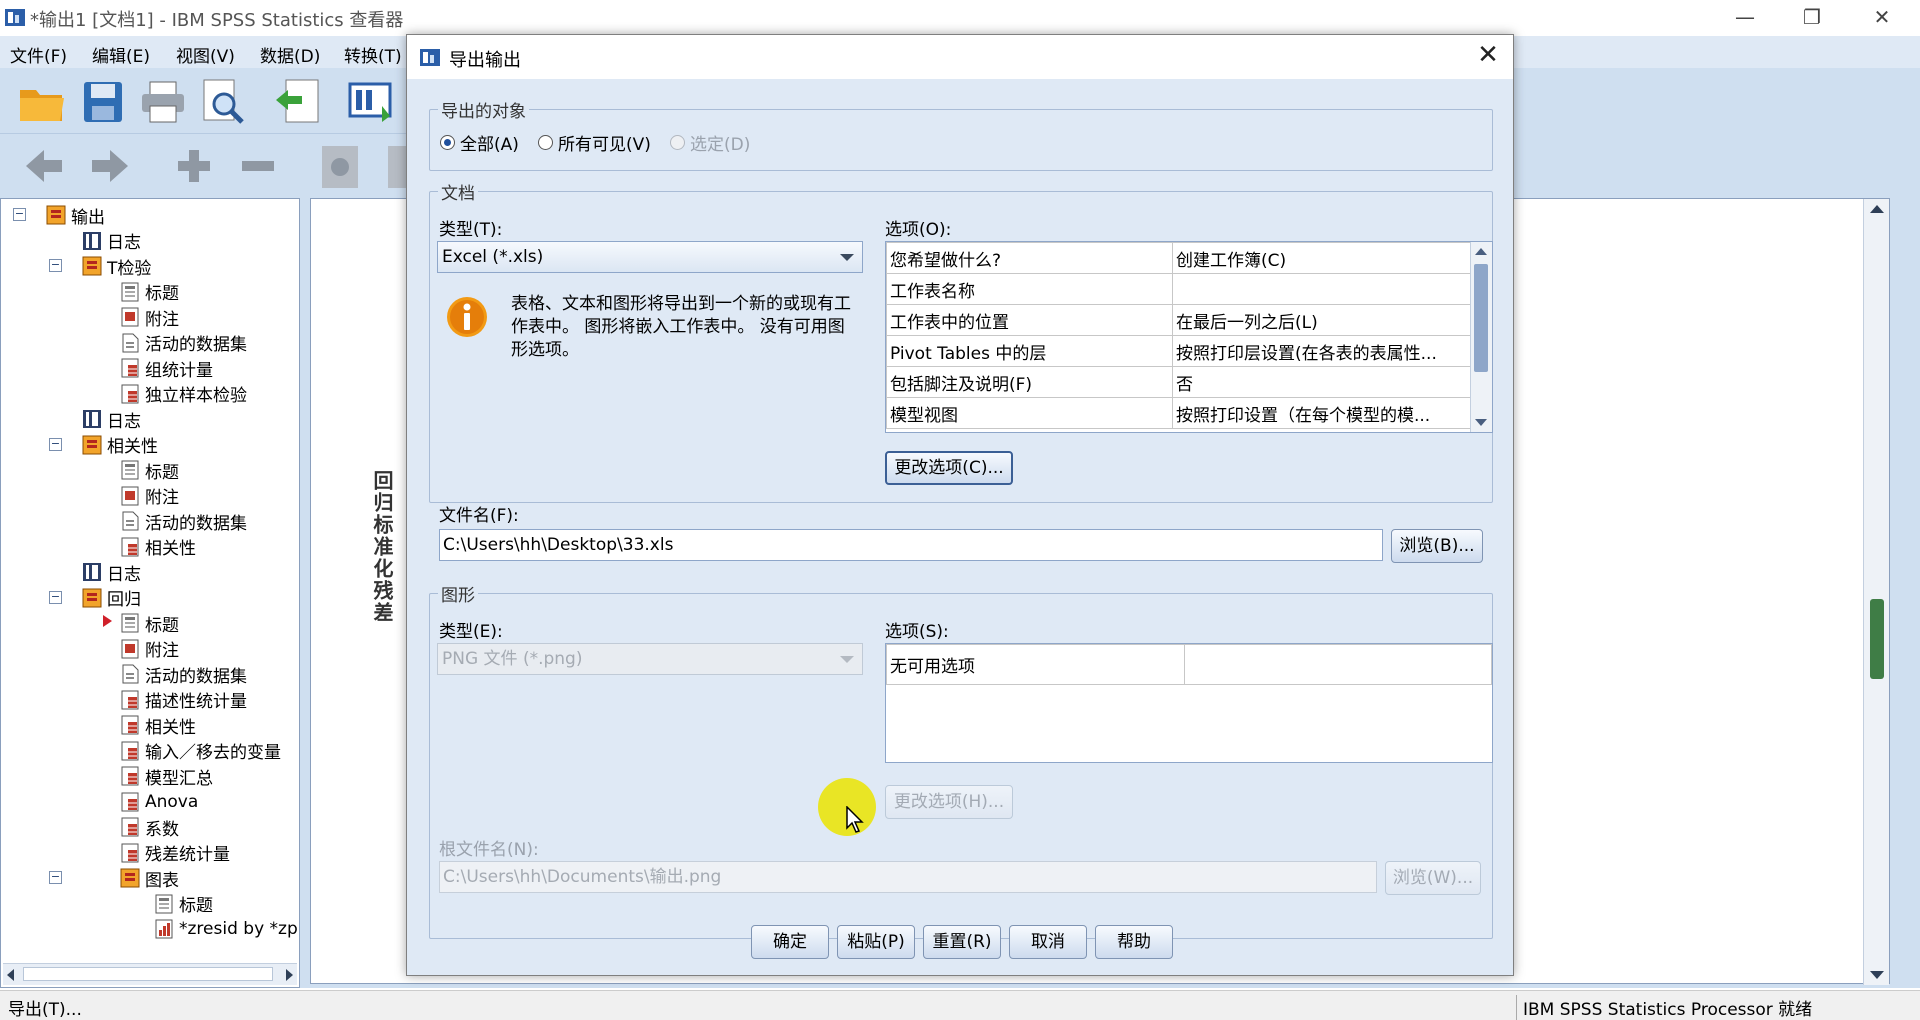  Describe the element at coordinates (1876, 592) in the screenshot. I see `content-vertical-scrollbar` at that location.